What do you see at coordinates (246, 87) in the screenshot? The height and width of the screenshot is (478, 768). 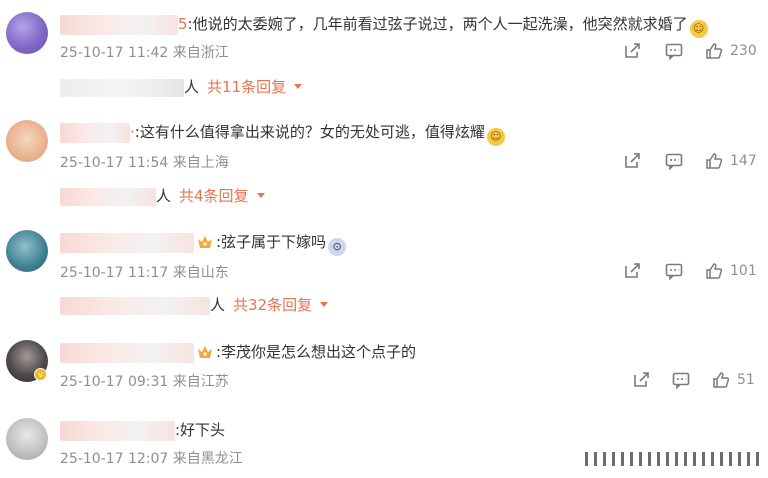 I see `view-replies-link: 共11条回复` at bounding box center [246, 87].